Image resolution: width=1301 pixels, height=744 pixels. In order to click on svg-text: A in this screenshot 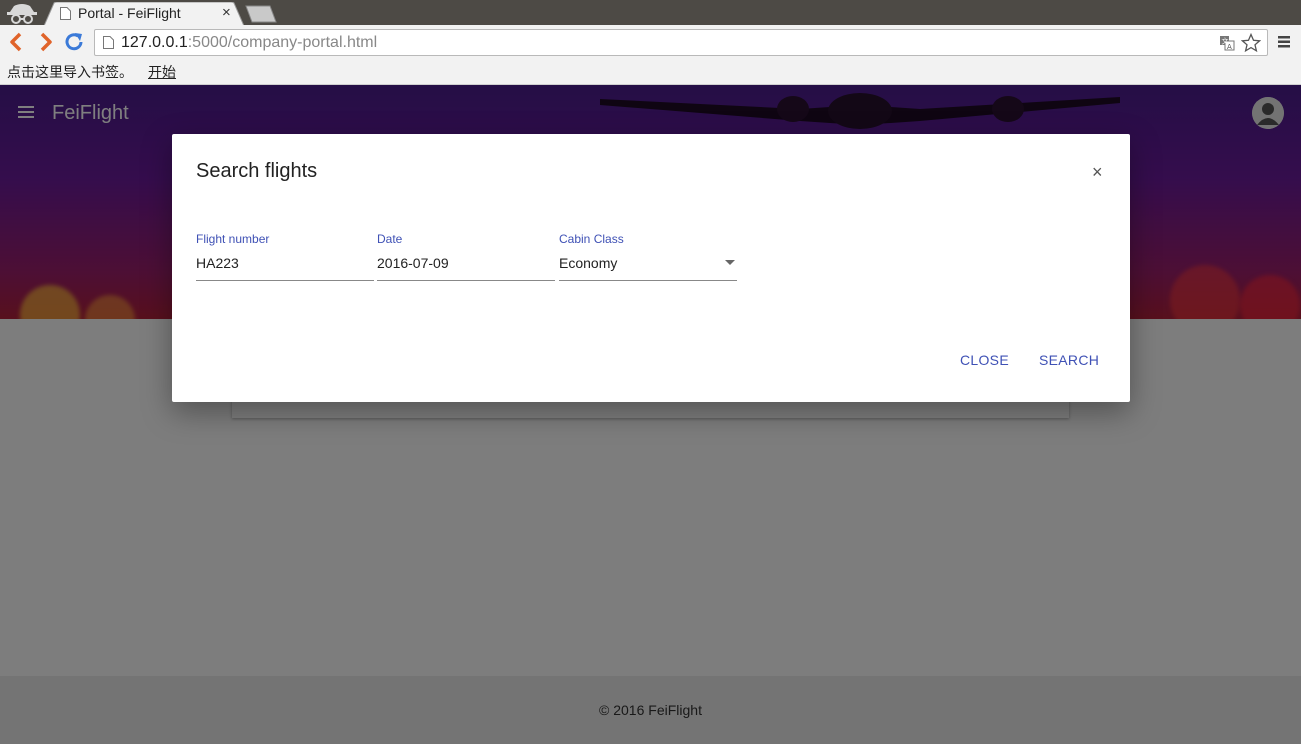, I will do `click(1229, 47)`.